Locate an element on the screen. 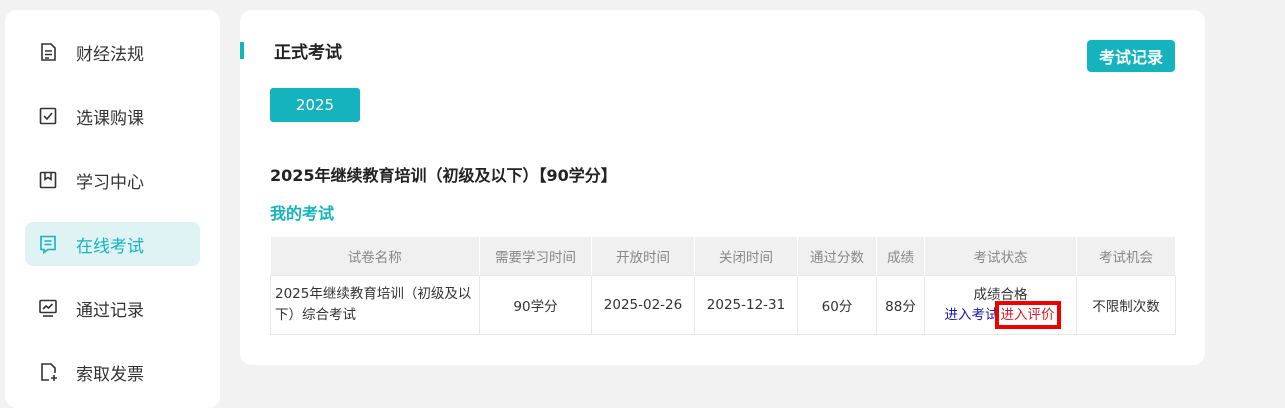 Image resolution: width=1285 pixels, height=408 pixels. cell-study-time: 90学分 is located at coordinates (535, 305).